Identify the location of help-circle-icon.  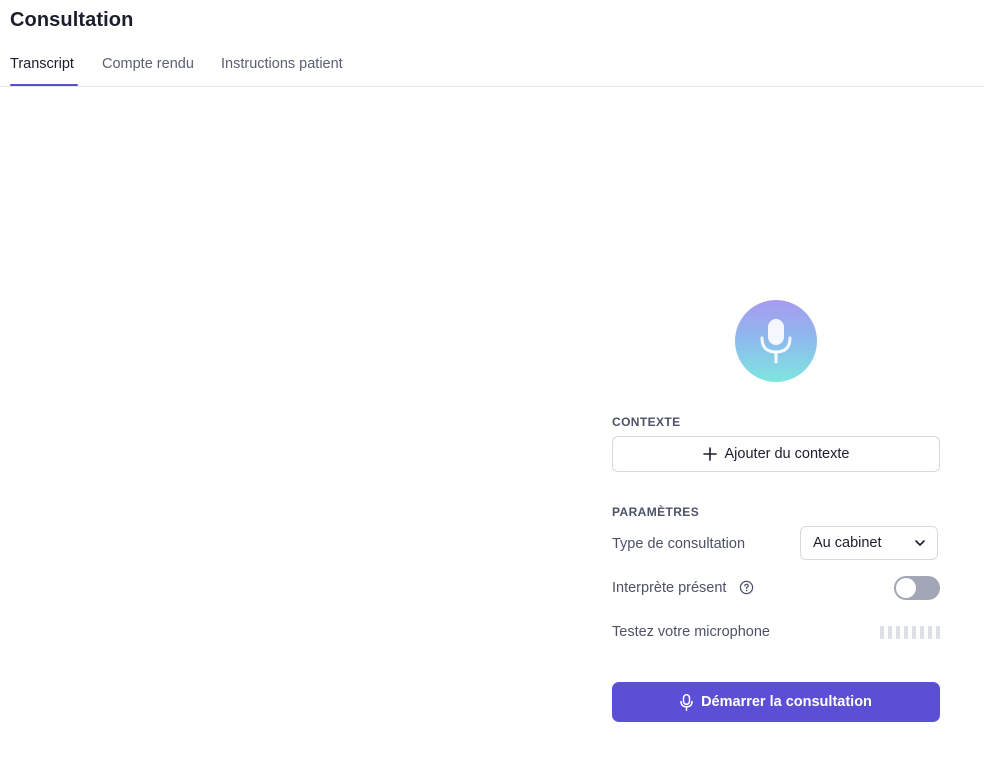
(746, 587).